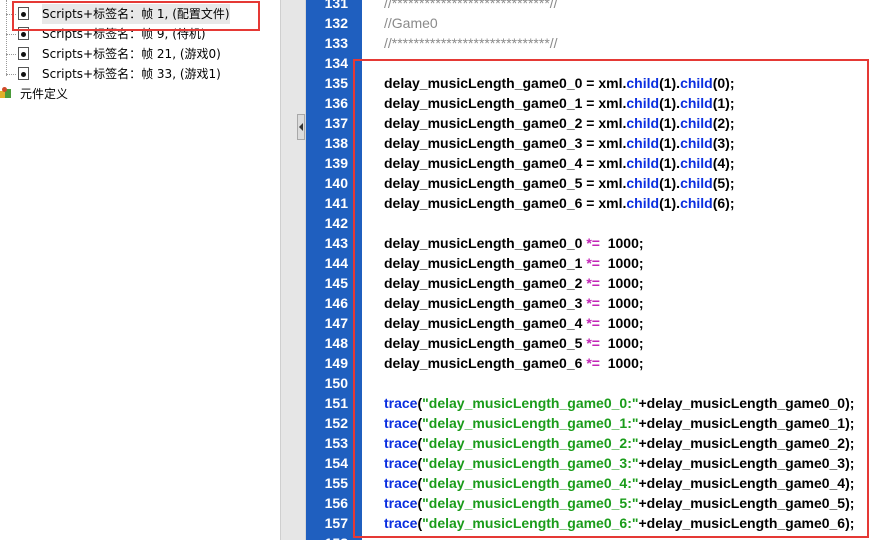  I want to click on library-icon, so click(6, 93).